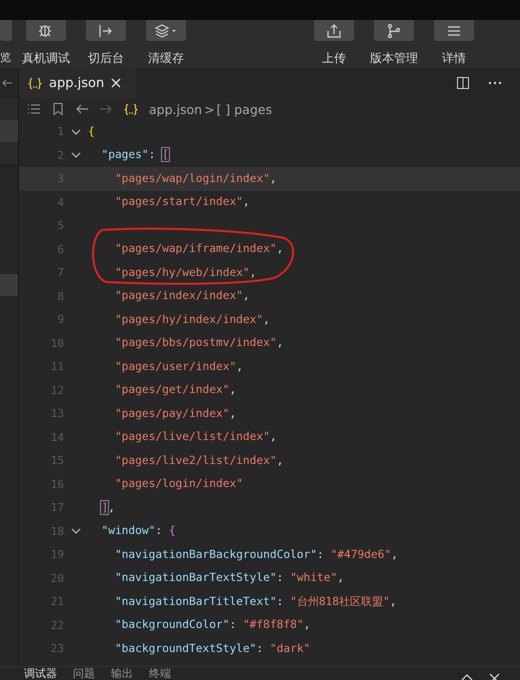 This screenshot has width=520, height=680. Describe the element at coordinates (58, 109) in the screenshot. I see `bookmark-icon` at that location.